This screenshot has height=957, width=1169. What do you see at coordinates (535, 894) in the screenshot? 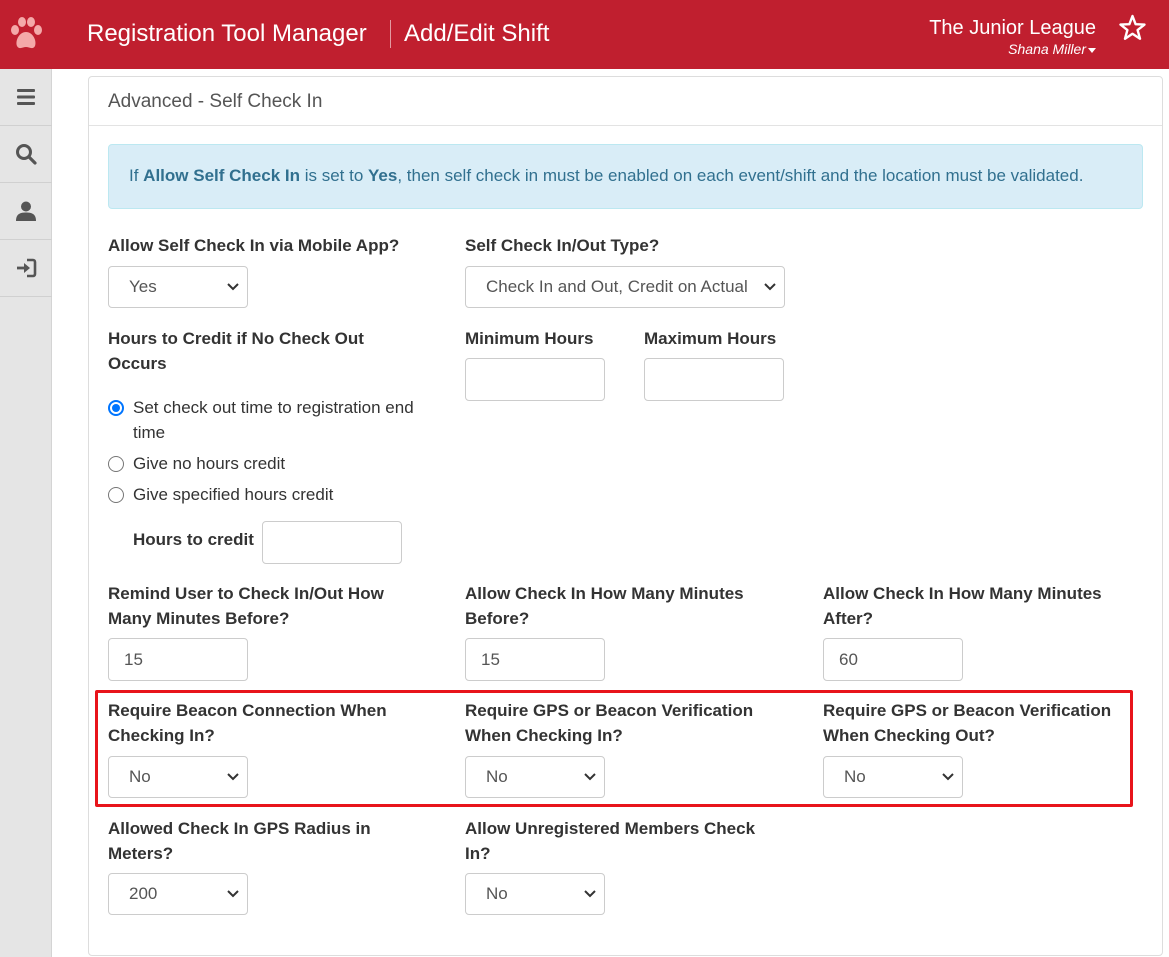
I see `allow-unregistered-select: No` at bounding box center [535, 894].